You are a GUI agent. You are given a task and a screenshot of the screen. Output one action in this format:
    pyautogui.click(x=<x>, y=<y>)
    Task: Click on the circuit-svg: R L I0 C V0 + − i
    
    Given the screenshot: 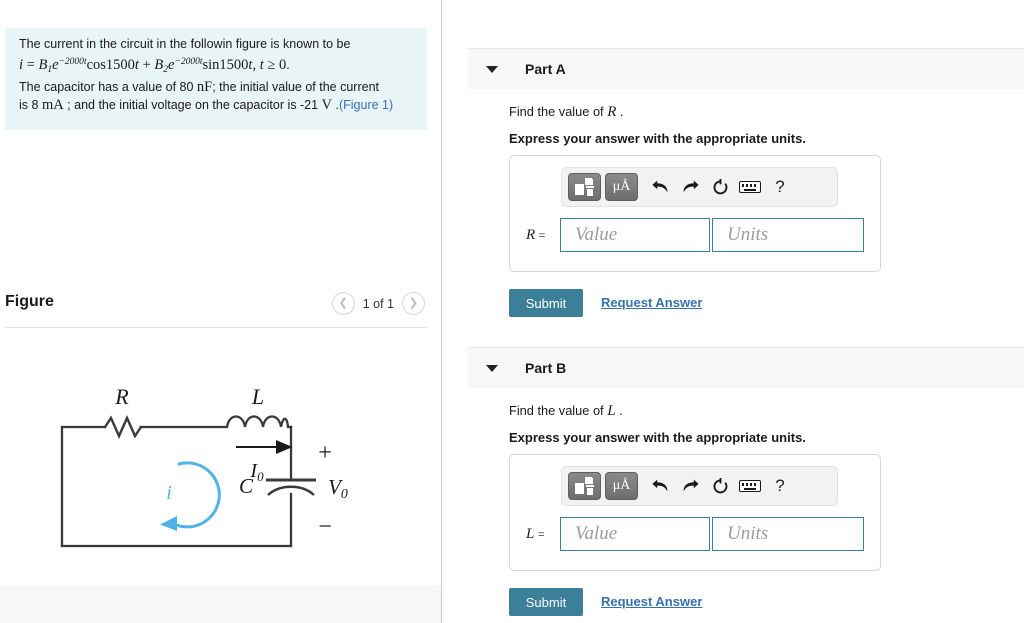 What is the action you would take?
    pyautogui.click(x=204, y=466)
    